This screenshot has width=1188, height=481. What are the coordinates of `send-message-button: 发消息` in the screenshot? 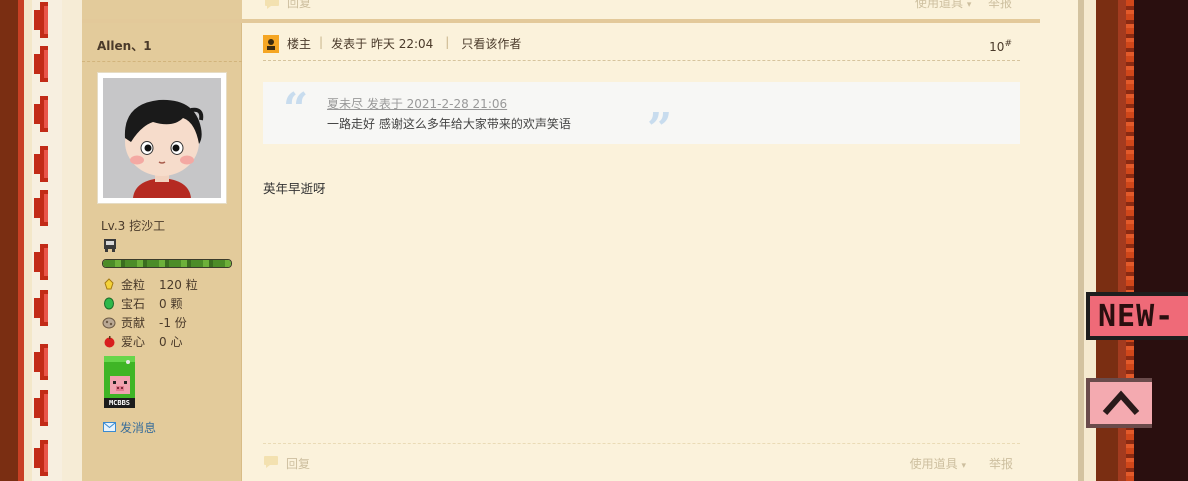 It's located at (129, 427).